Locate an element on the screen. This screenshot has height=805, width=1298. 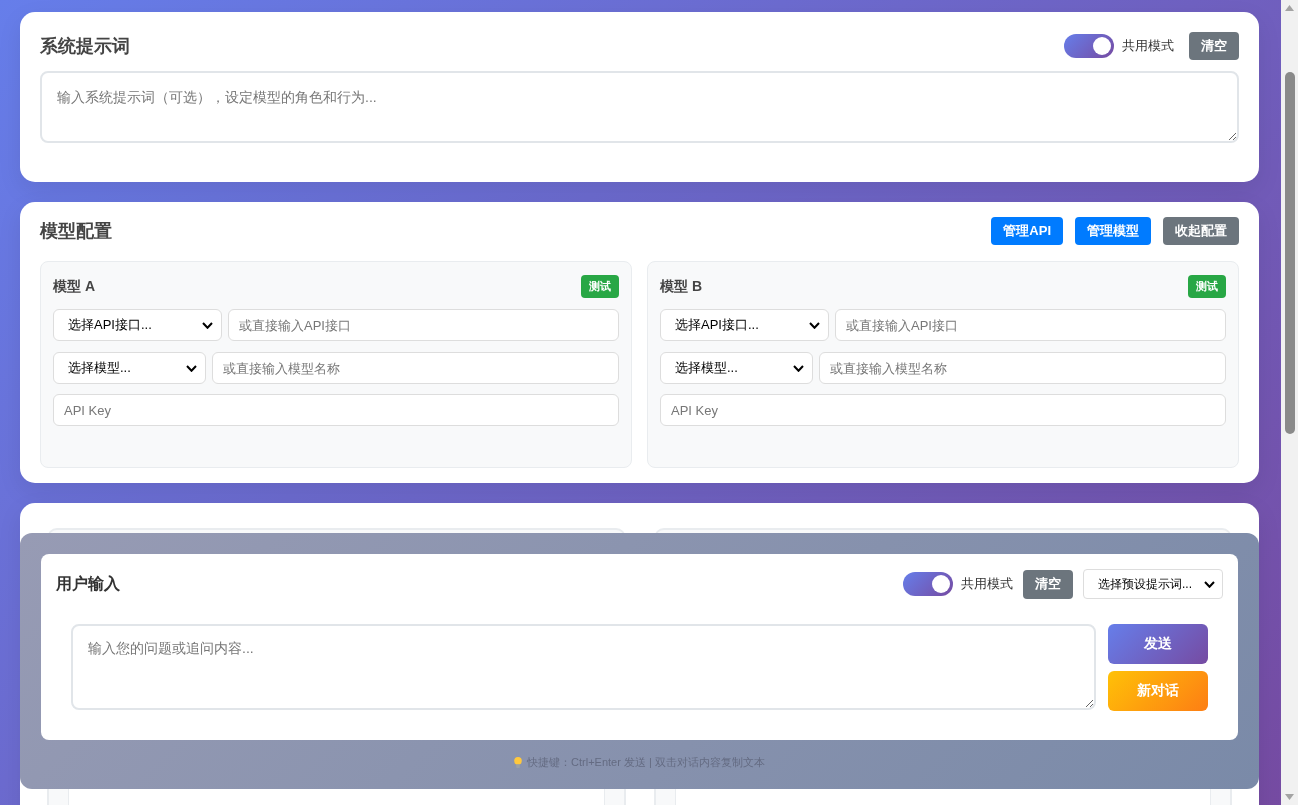
scrollbar-thumb is located at coordinates (1289, 253).